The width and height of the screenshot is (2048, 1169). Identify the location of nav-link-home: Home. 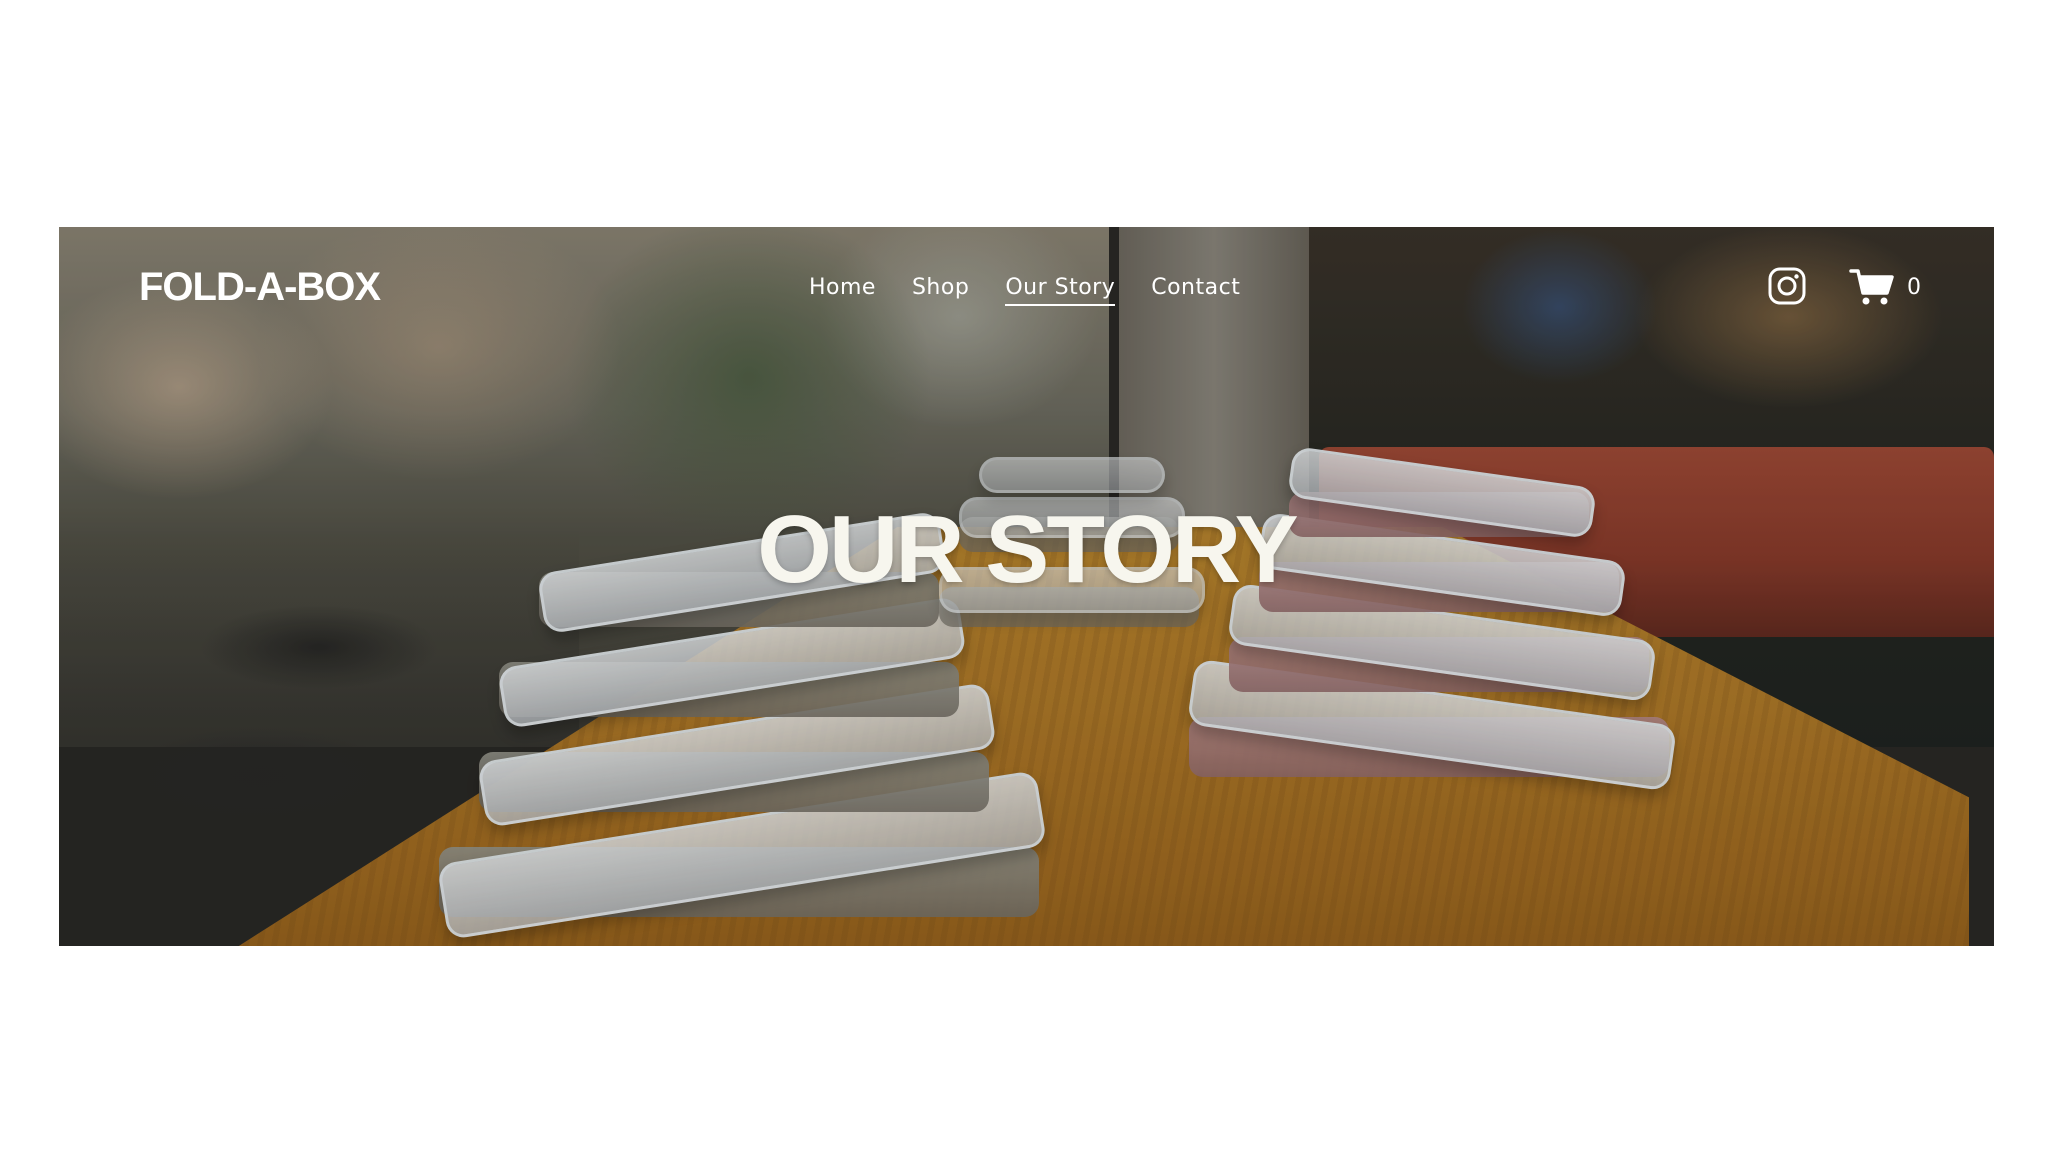
(842, 290).